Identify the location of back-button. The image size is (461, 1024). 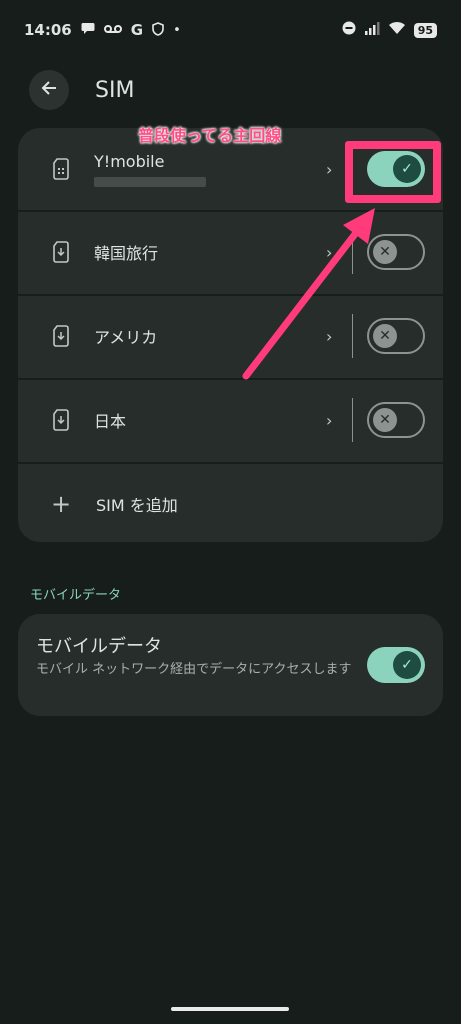
(49, 90).